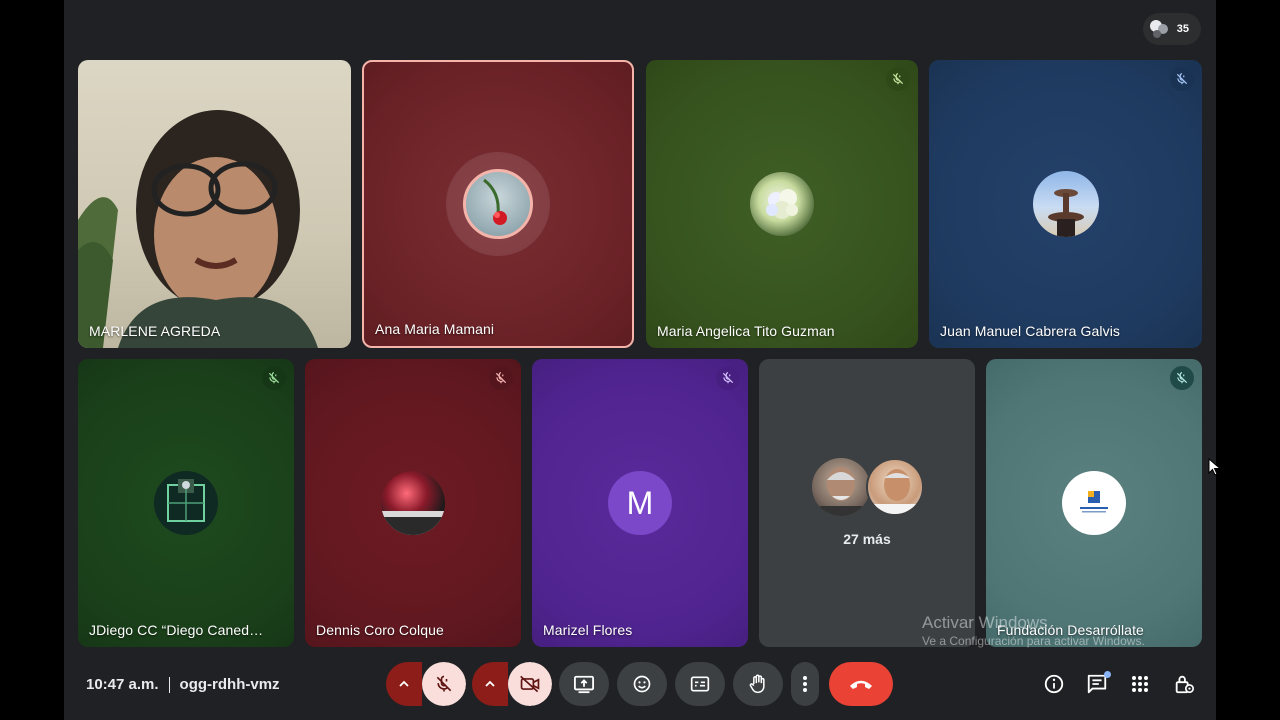 The height and width of the screenshot is (720, 1280). I want to click on more-options-icon, so click(805, 684).